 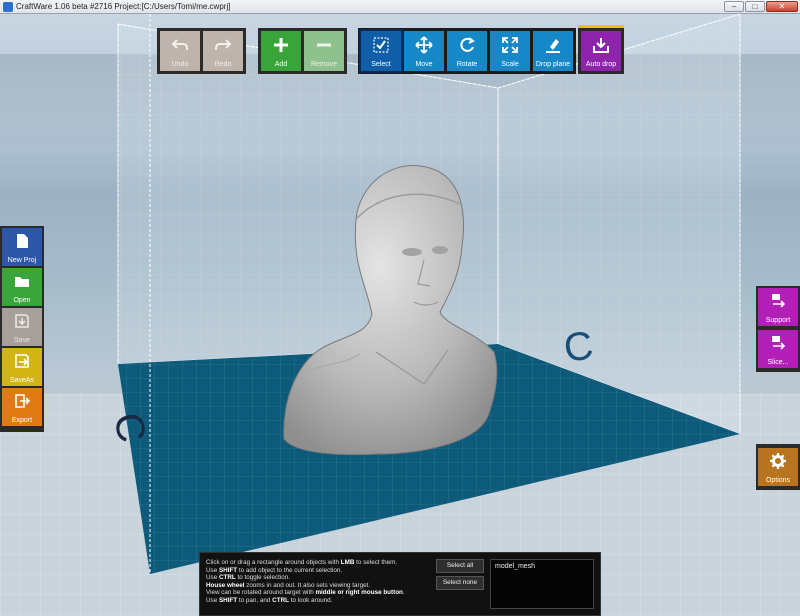 What do you see at coordinates (601, 64) in the screenshot?
I see `auto-drop-label: Auto drop` at bounding box center [601, 64].